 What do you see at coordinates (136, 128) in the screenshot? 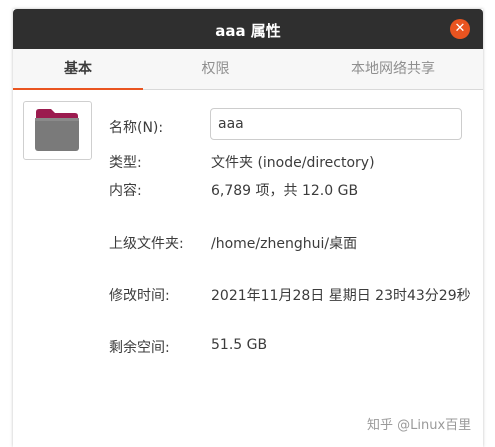
I see `name-label: 名称(N):` at bounding box center [136, 128].